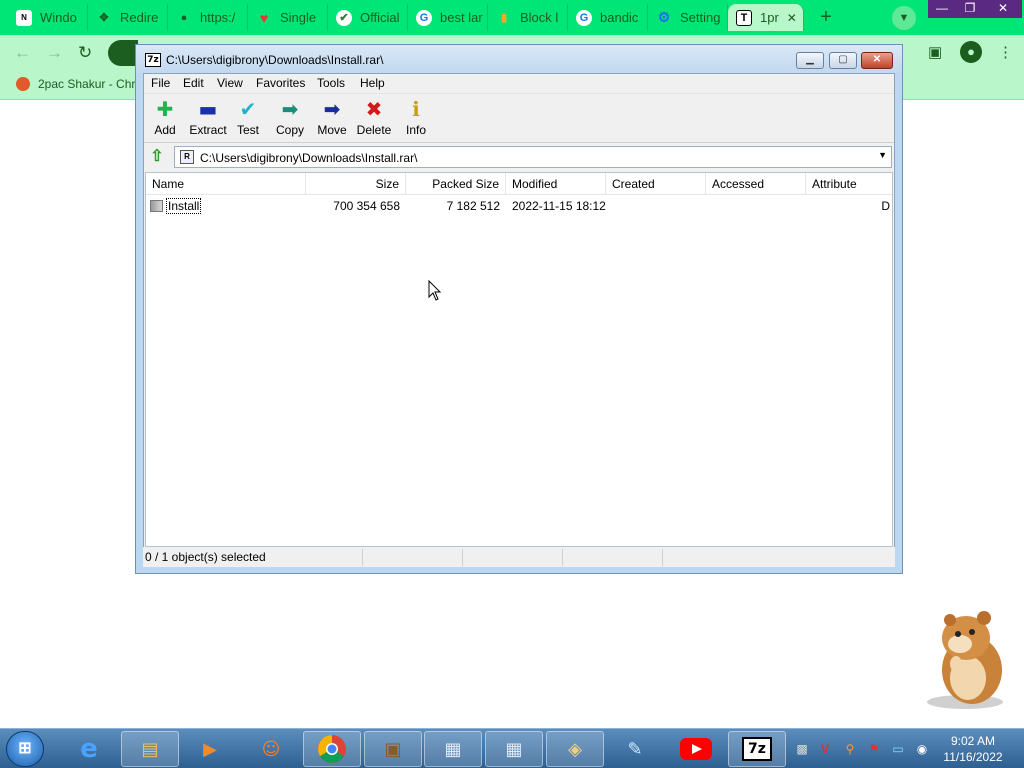 The width and height of the screenshot is (1024, 768). I want to click on move-button: ➡ Move, so click(332, 119).